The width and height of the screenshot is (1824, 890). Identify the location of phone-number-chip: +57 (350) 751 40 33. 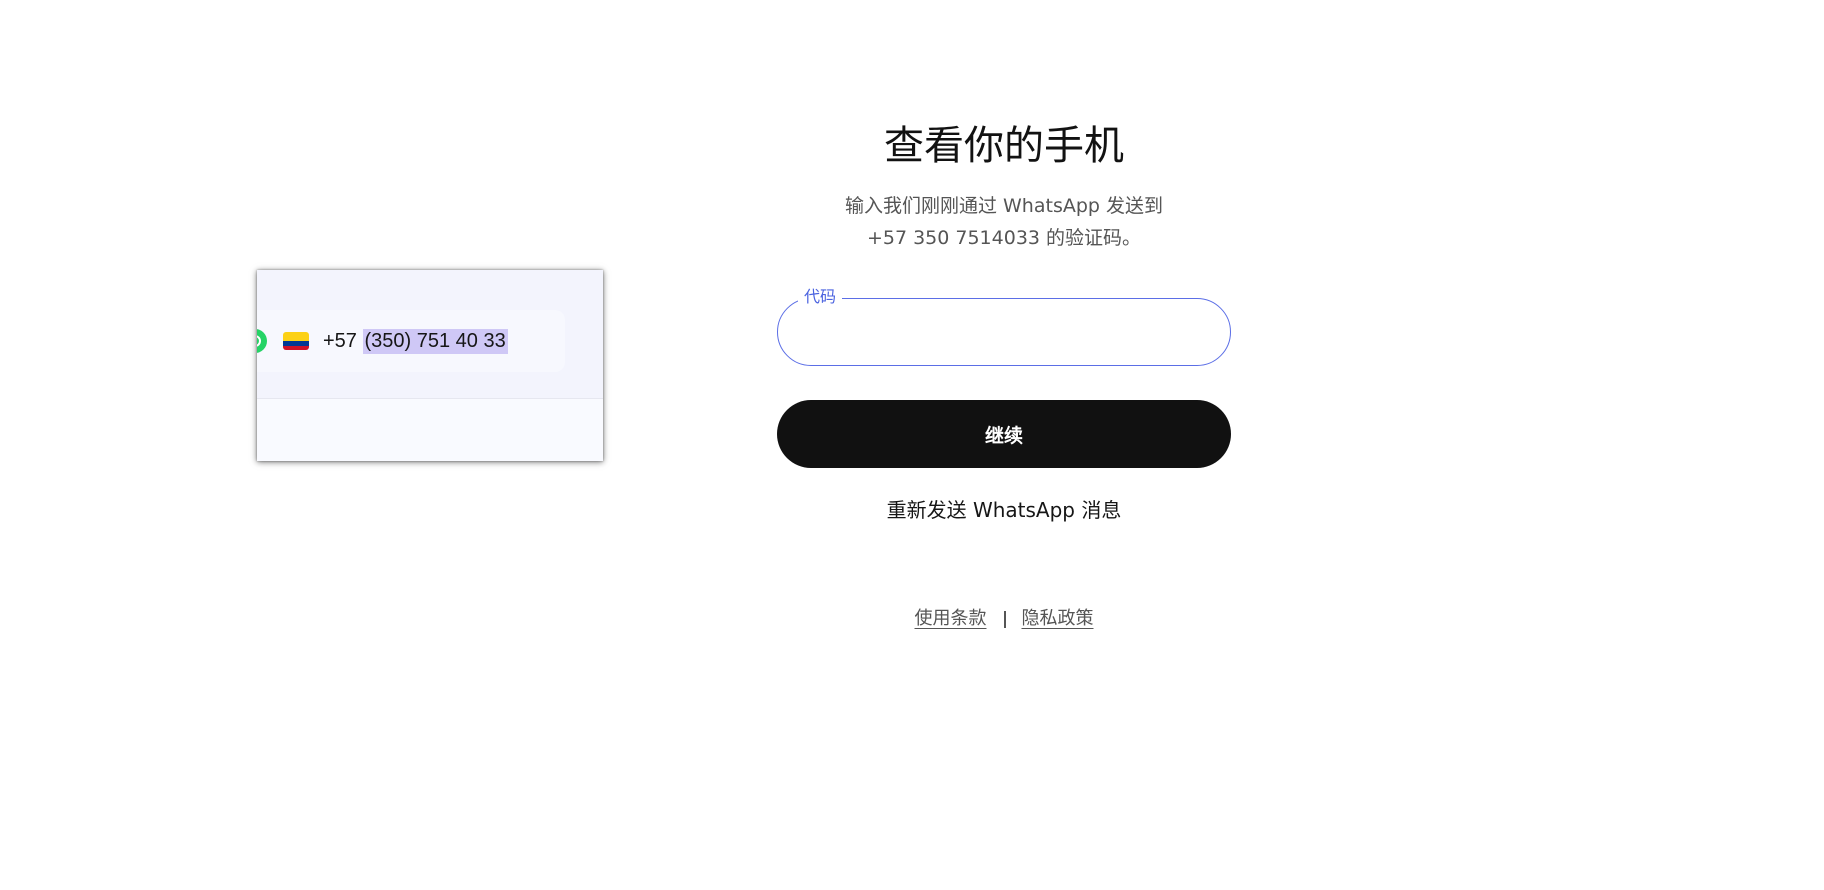
(411, 341).